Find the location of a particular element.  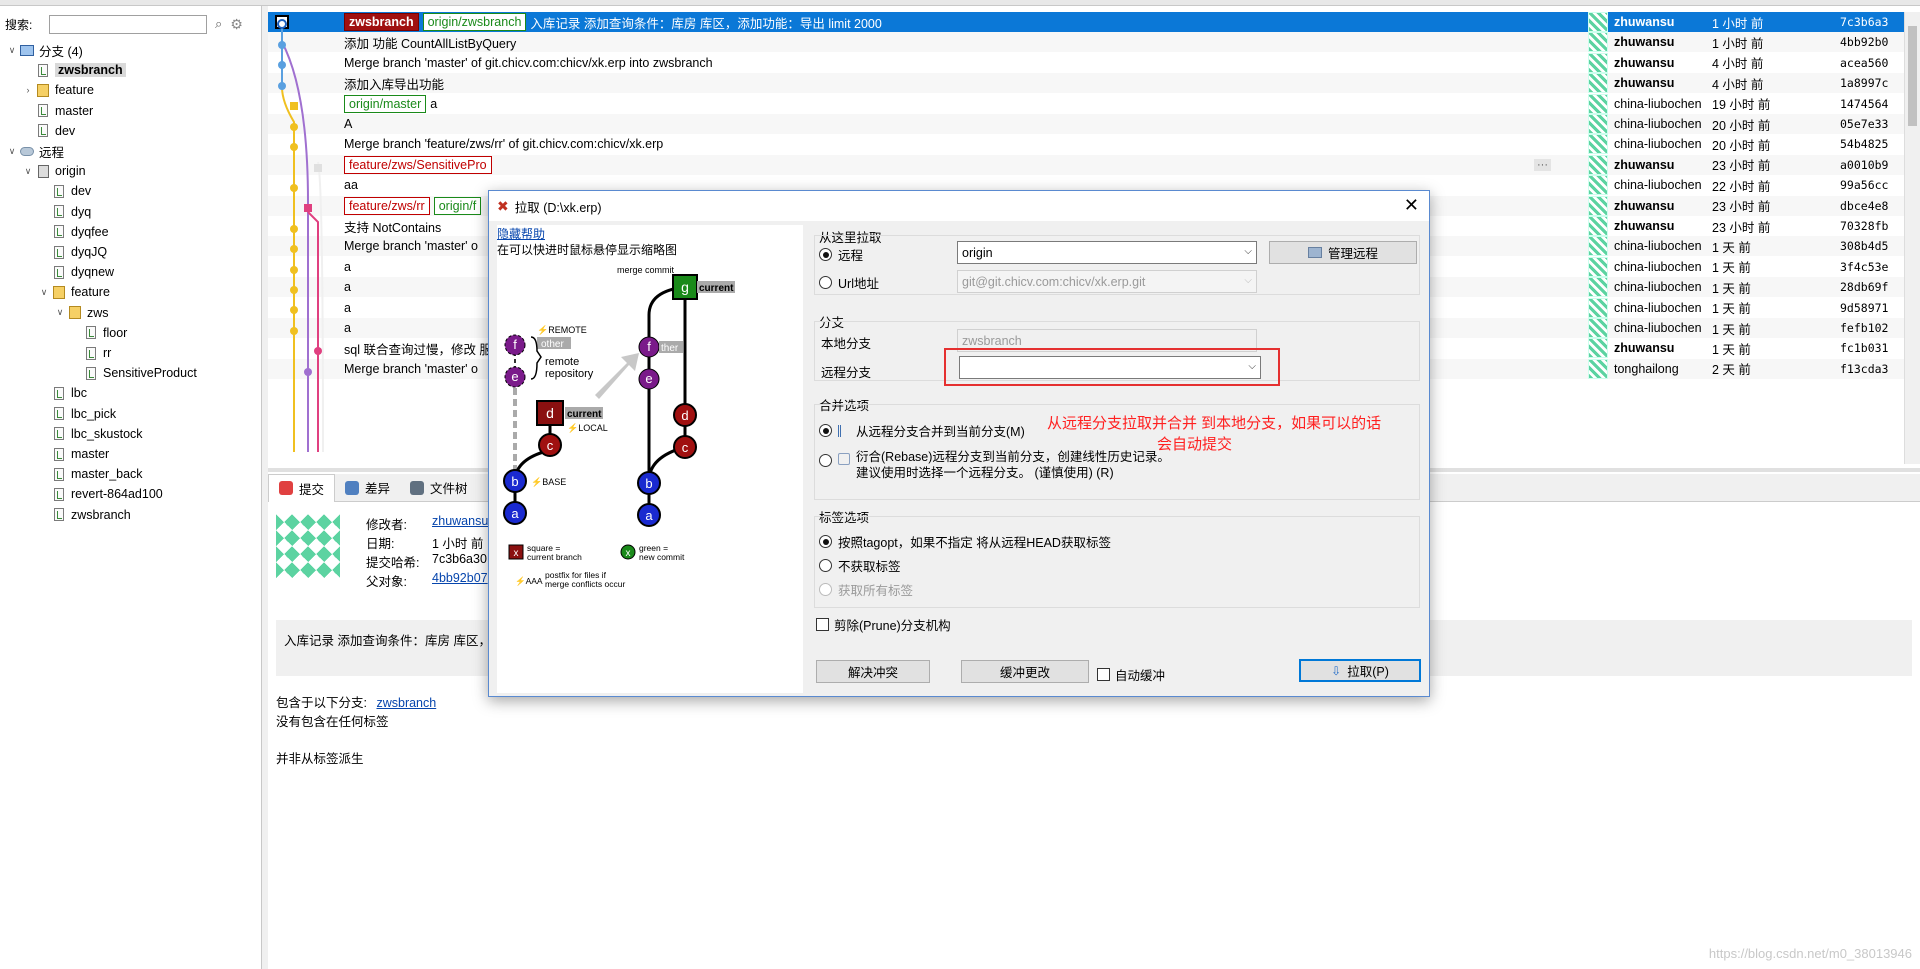

commit-author: china-liubochen is located at coordinates (1658, 287).